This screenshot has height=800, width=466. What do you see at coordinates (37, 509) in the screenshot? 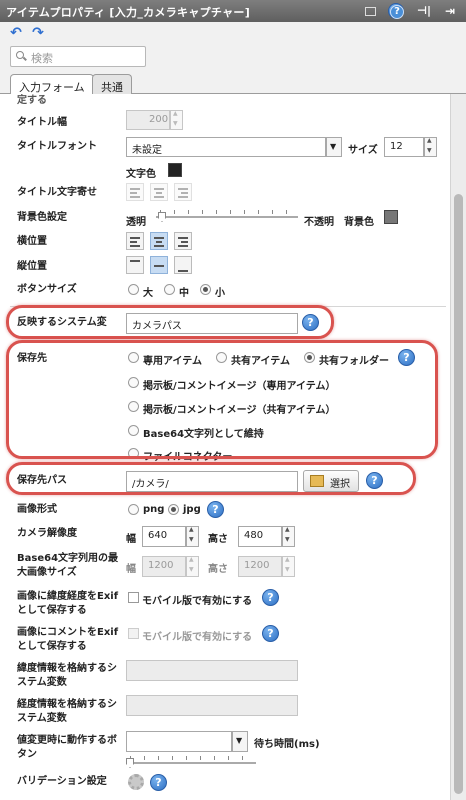
I see `image-format-label: 画像形式` at bounding box center [37, 509].